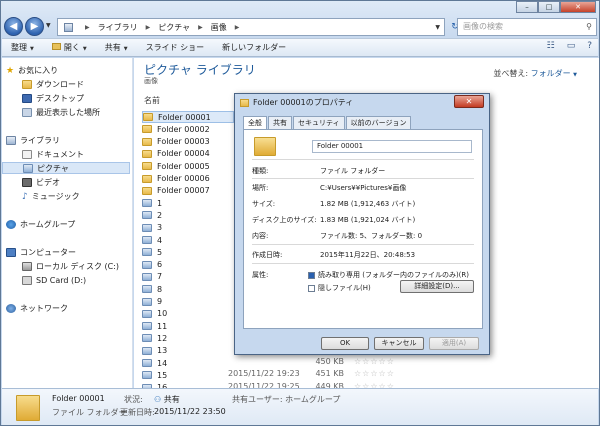 The width and height of the screenshot is (600, 426). I want to click on nav-homegroup: ホームグループ, so click(66, 224).